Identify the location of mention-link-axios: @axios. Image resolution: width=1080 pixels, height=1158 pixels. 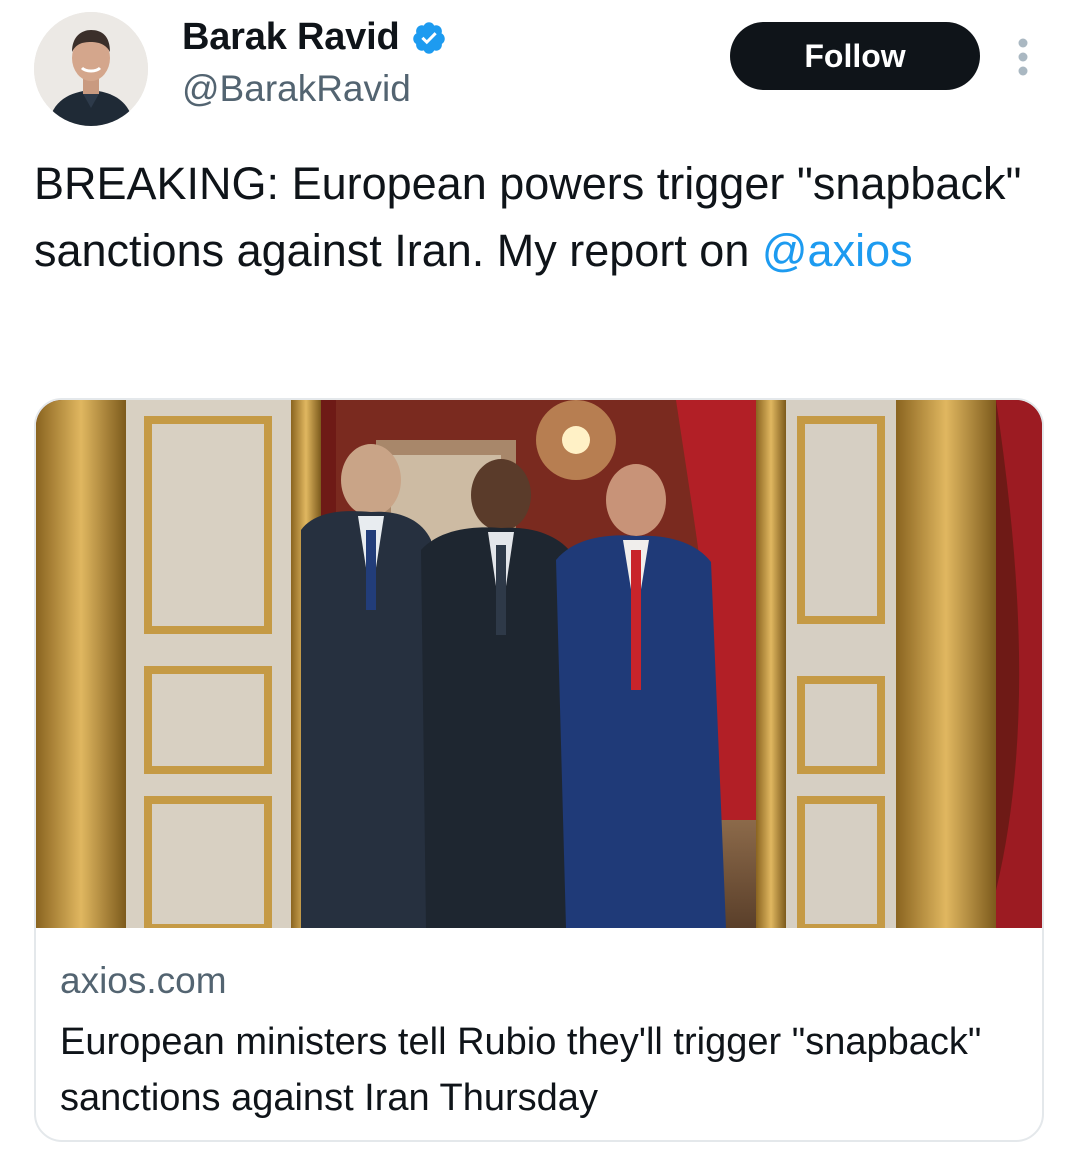
(837, 250).